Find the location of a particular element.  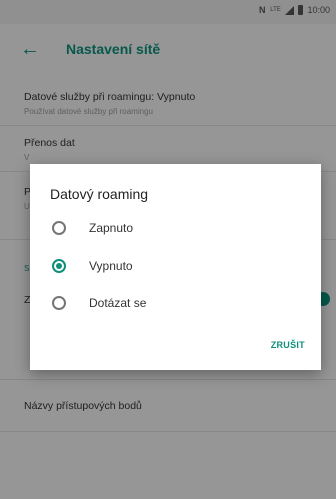

option-zapnuto: Zapnuto is located at coordinates (175, 227).